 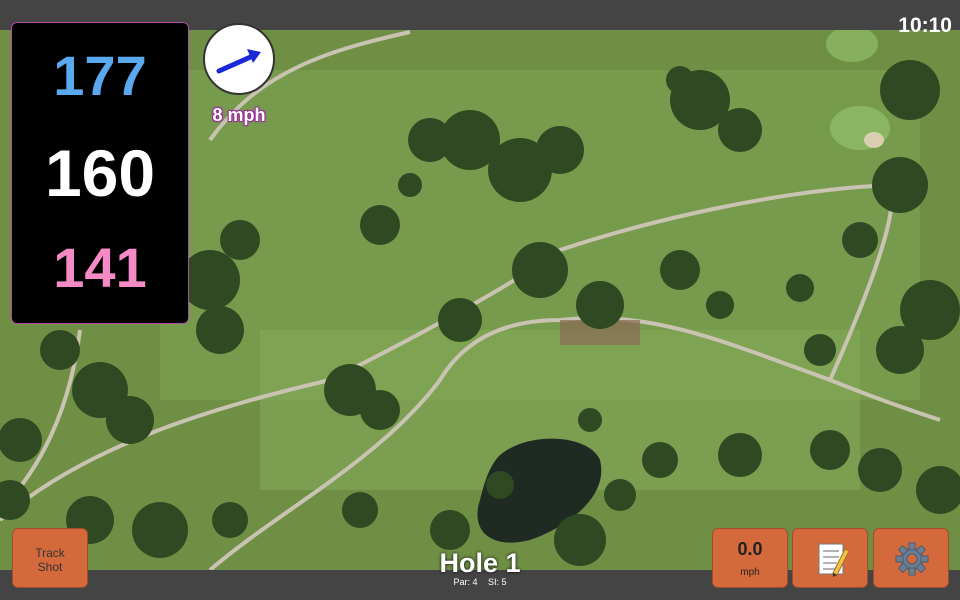 I want to click on hole-details: Par: 4 SI: 5, so click(x=480, y=582).